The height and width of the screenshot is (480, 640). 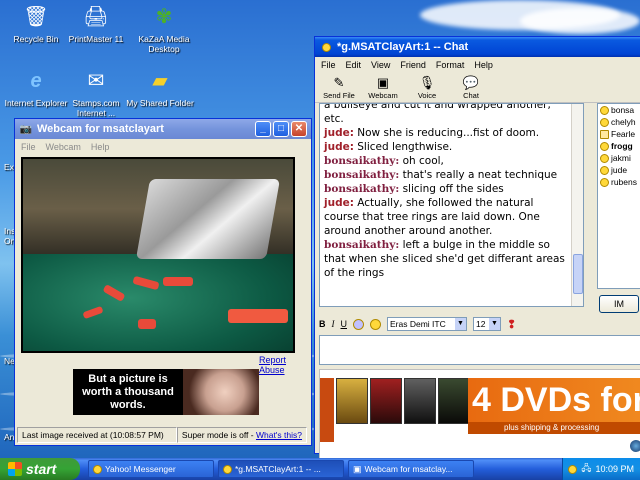 What do you see at coordinates (619, 170) in the screenshot?
I see `roster-item: jude` at bounding box center [619, 170].